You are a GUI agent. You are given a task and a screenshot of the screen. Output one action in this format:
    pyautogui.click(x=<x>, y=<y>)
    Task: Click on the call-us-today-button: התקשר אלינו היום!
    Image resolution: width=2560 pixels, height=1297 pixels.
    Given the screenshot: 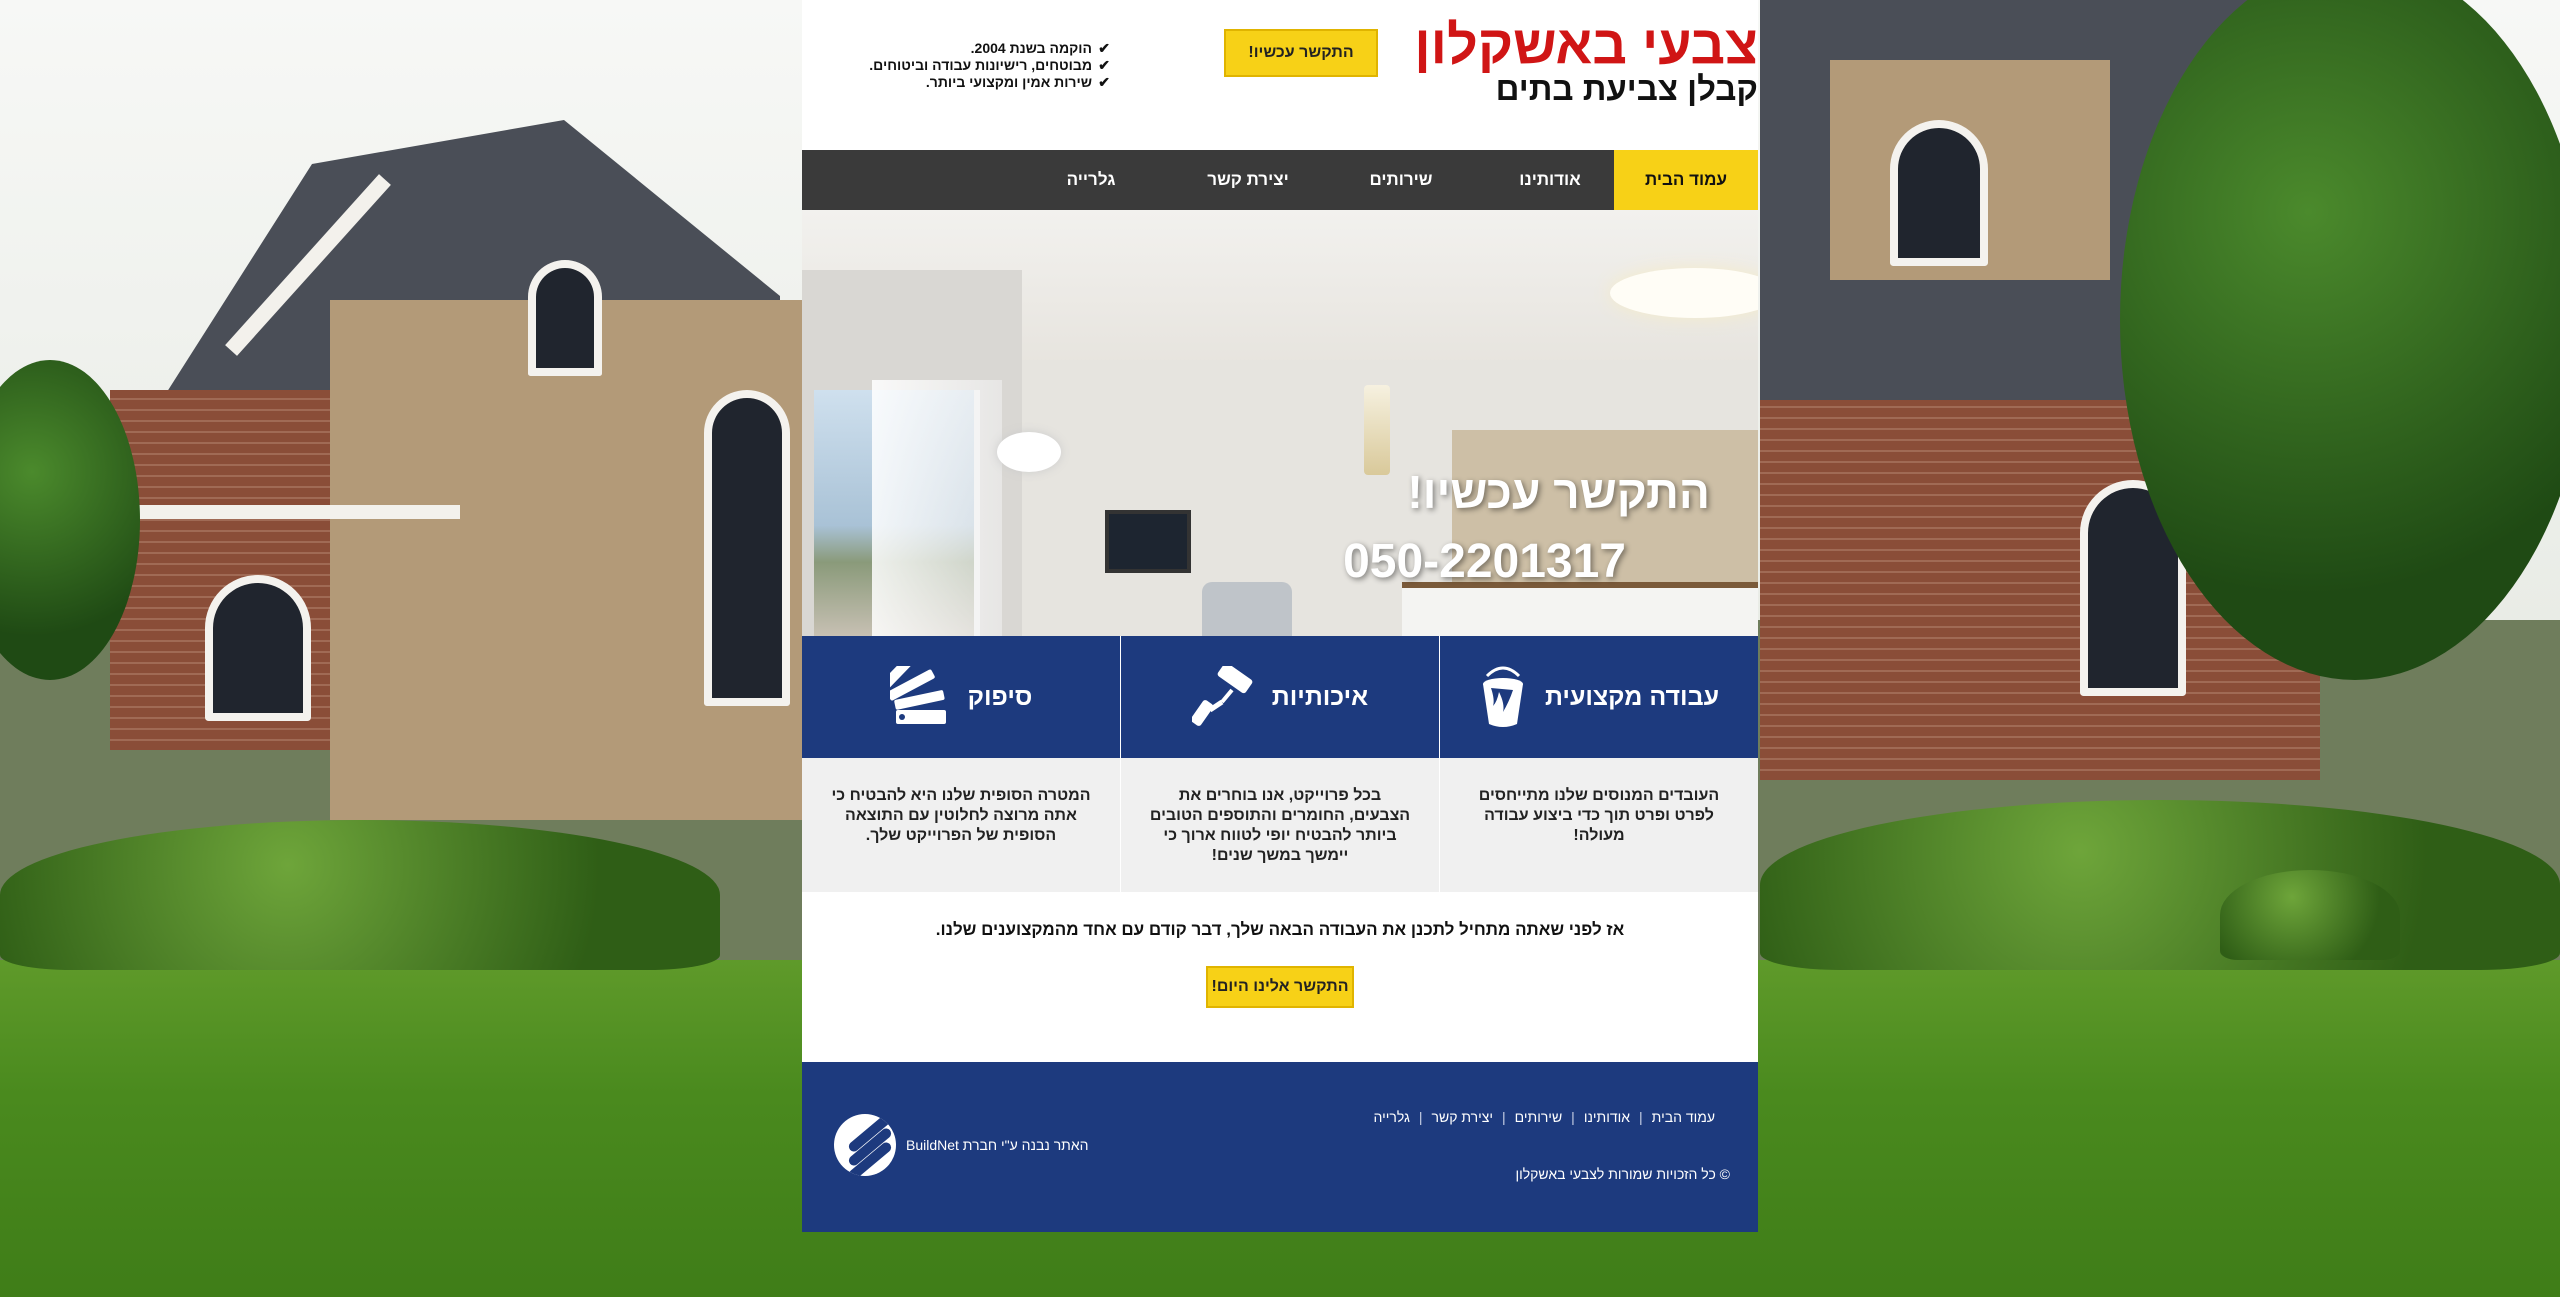 What is the action you would take?
    pyautogui.click(x=1280, y=987)
    